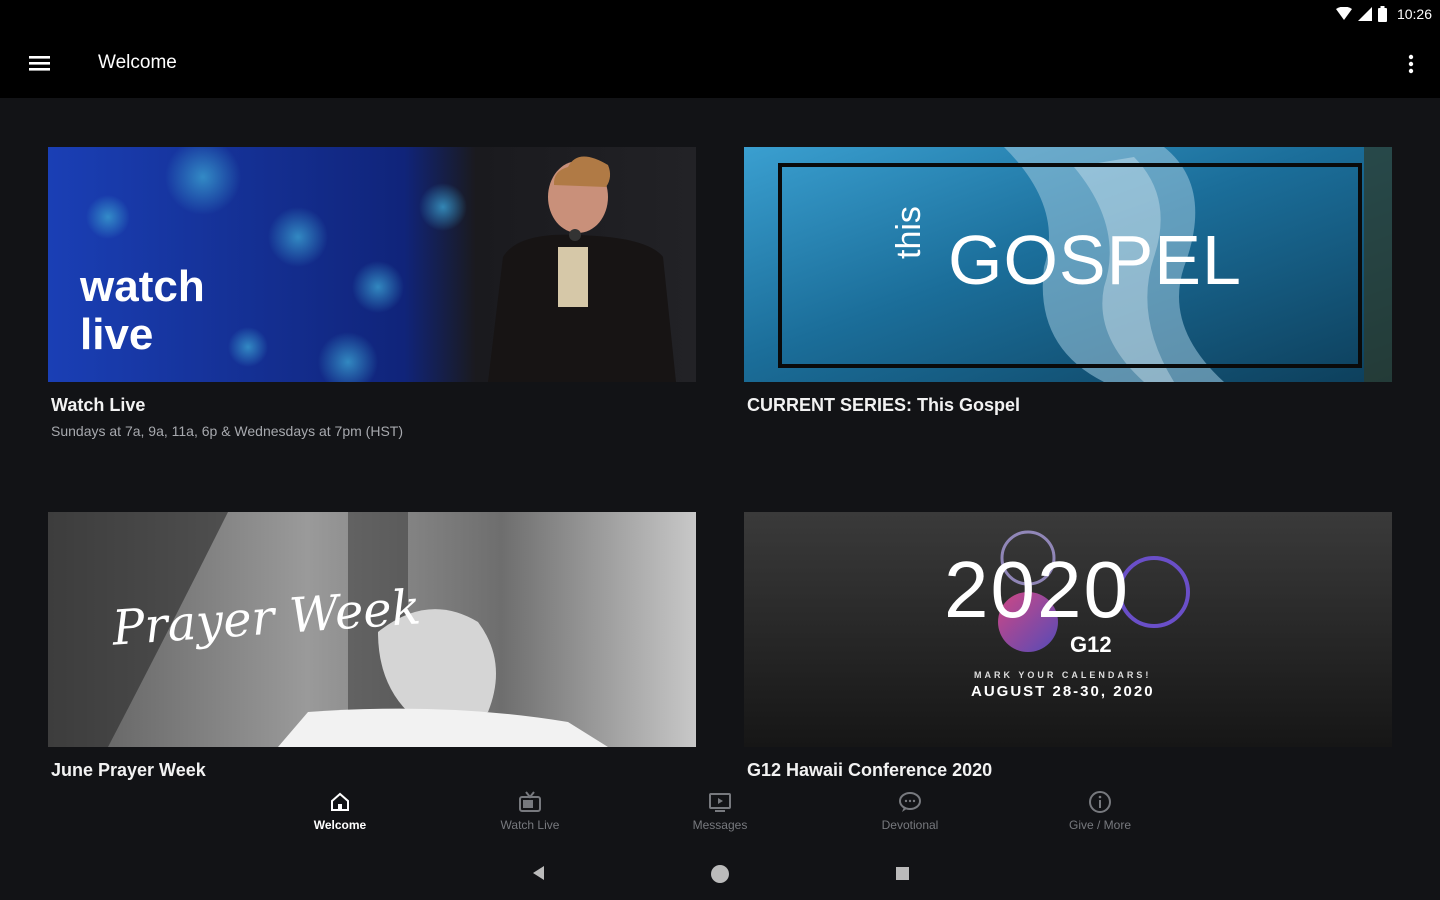 This screenshot has height=900, width=1440. What do you see at coordinates (98, 405) in the screenshot?
I see `card-title: Watch Live` at bounding box center [98, 405].